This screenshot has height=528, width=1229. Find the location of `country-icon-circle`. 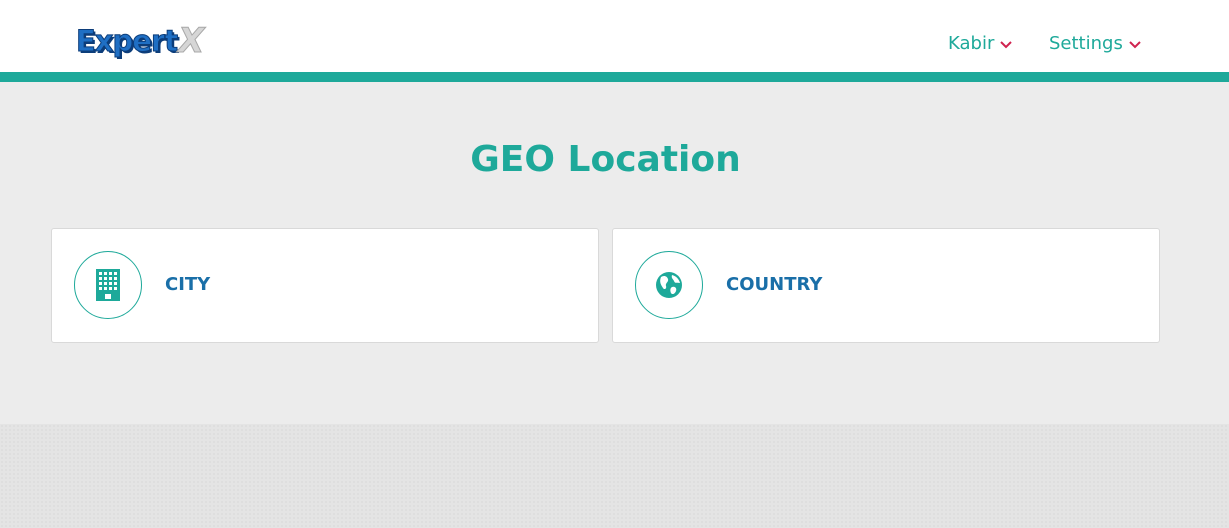

country-icon-circle is located at coordinates (669, 285).